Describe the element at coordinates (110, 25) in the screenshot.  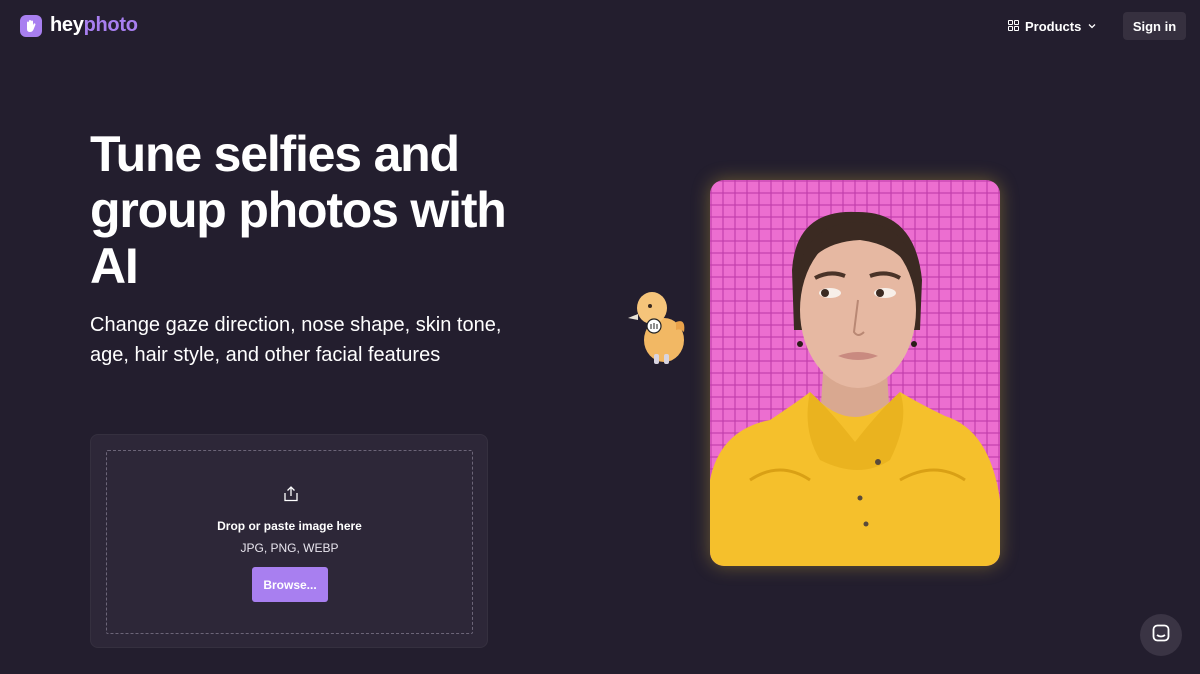
I see `logo-text-photo: photo` at that location.